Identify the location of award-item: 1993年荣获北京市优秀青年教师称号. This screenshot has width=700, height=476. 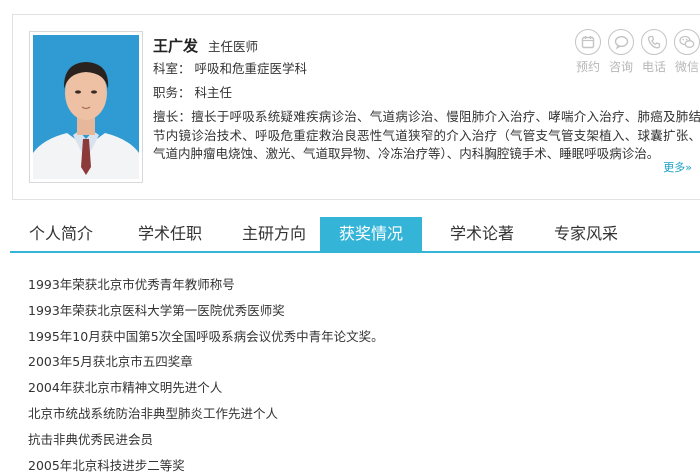
(131, 284).